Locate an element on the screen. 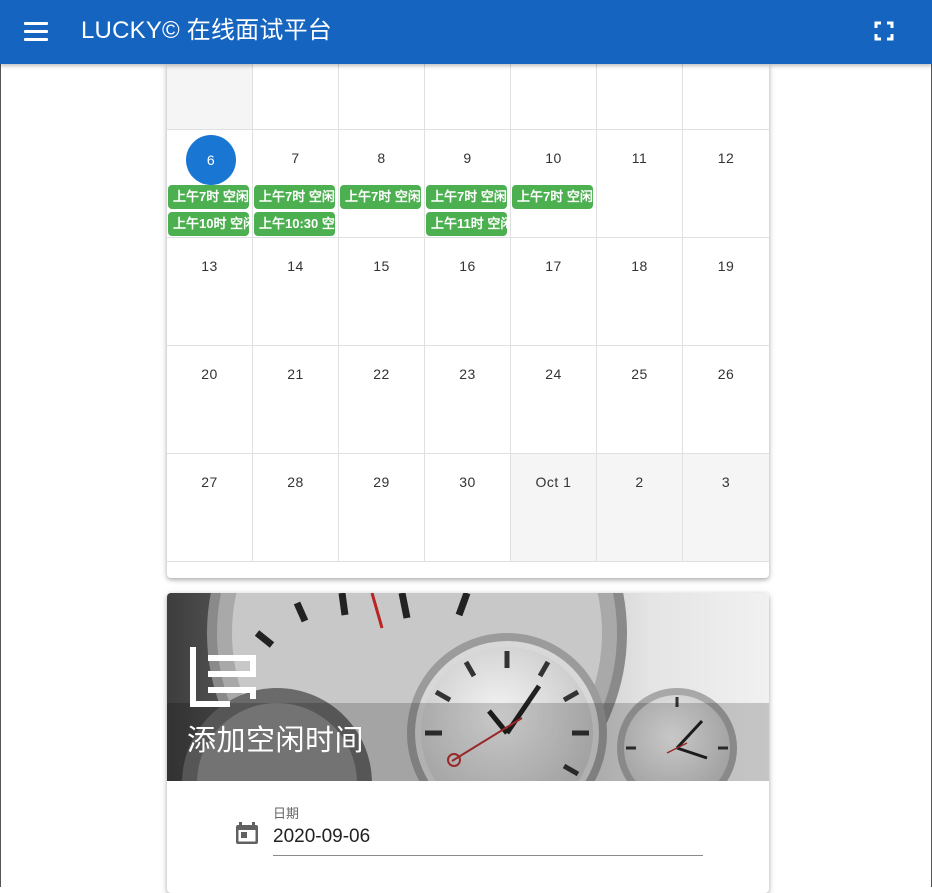 The height and width of the screenshot is (893, 932). calendar-day-cell: 17 is located at coordinates (554, 292).